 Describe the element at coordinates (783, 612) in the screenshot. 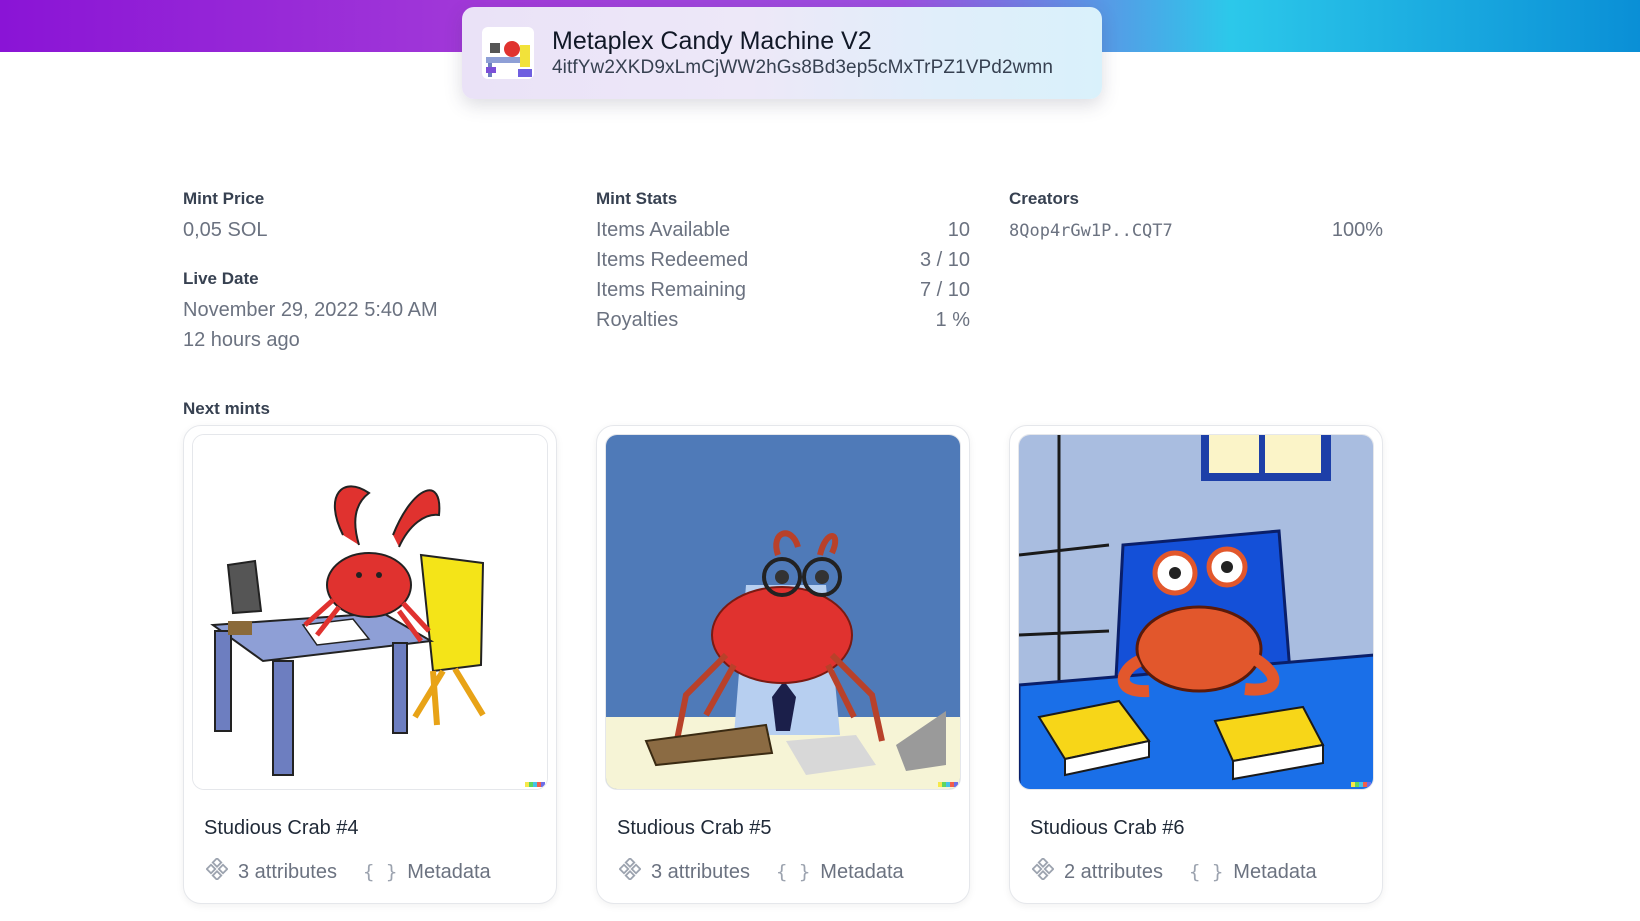

I see `nft-image-crab-with-glasses` at that location.